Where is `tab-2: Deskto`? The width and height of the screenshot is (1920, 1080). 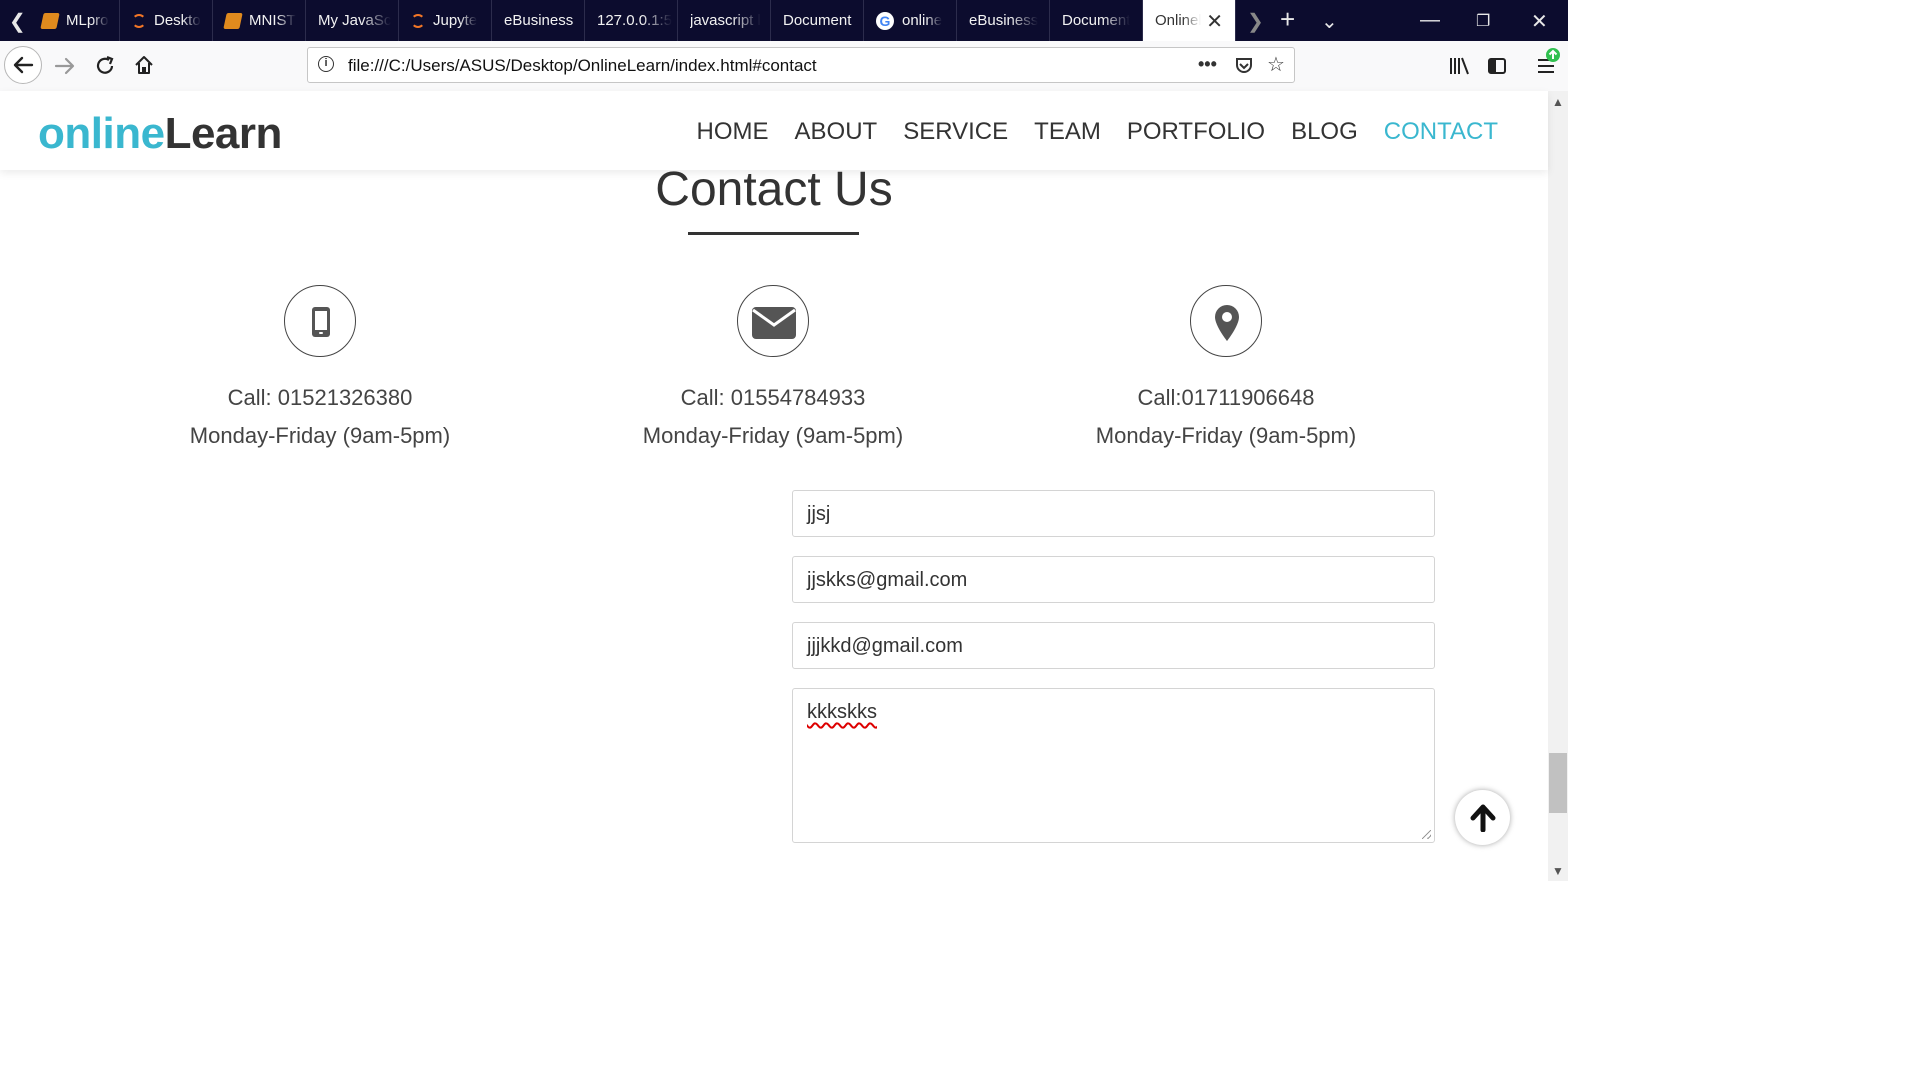 tab-2: Deskto is located at coordinates (166, 20).